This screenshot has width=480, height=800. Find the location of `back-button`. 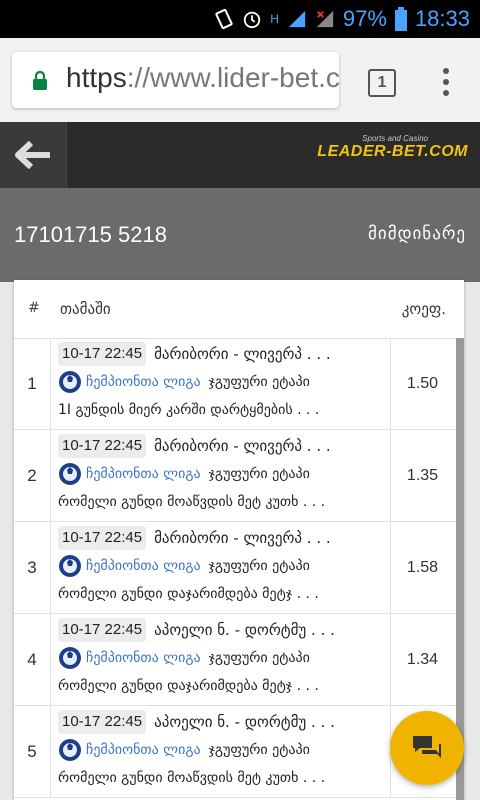

back-button is located at coordinates (33, 155).